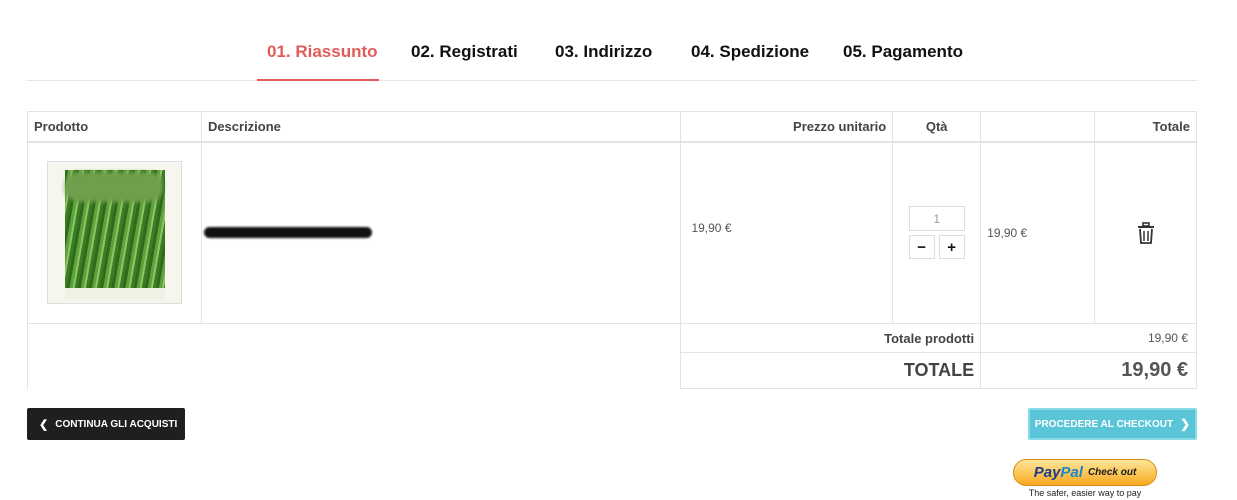  I want to click on header-product: Prodotto, so click(114, 127).